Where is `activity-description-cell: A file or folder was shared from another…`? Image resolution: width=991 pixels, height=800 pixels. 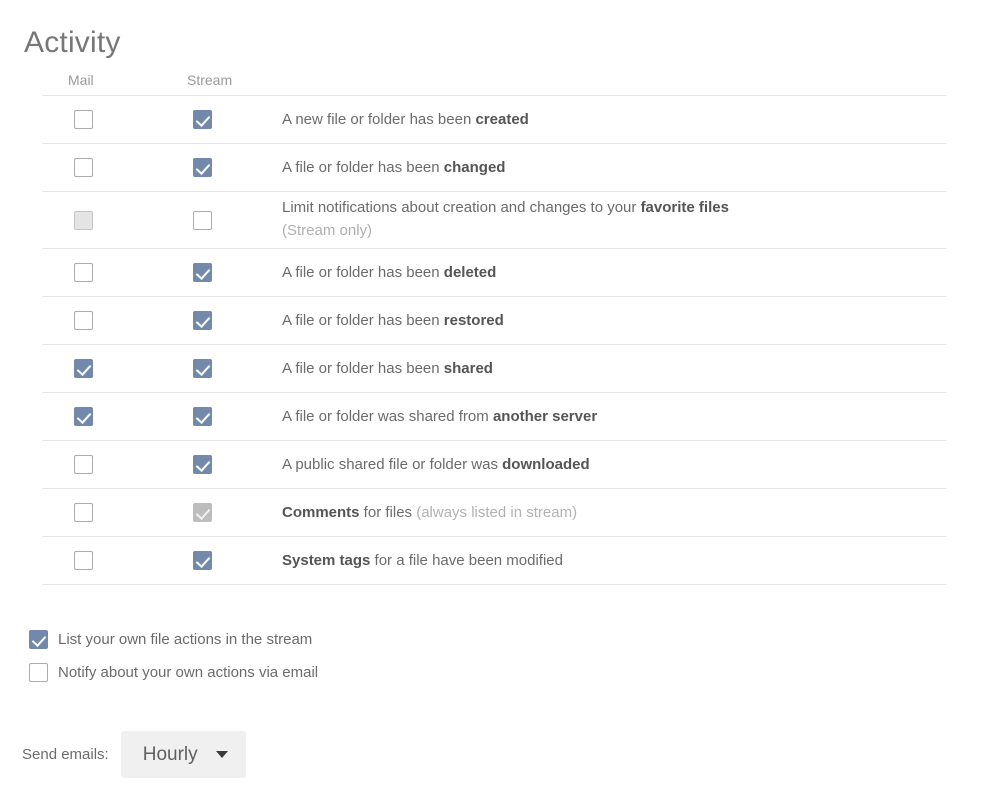 activity-description-cell: A file or folder was shared from another… is located at coordinates (613, 417).